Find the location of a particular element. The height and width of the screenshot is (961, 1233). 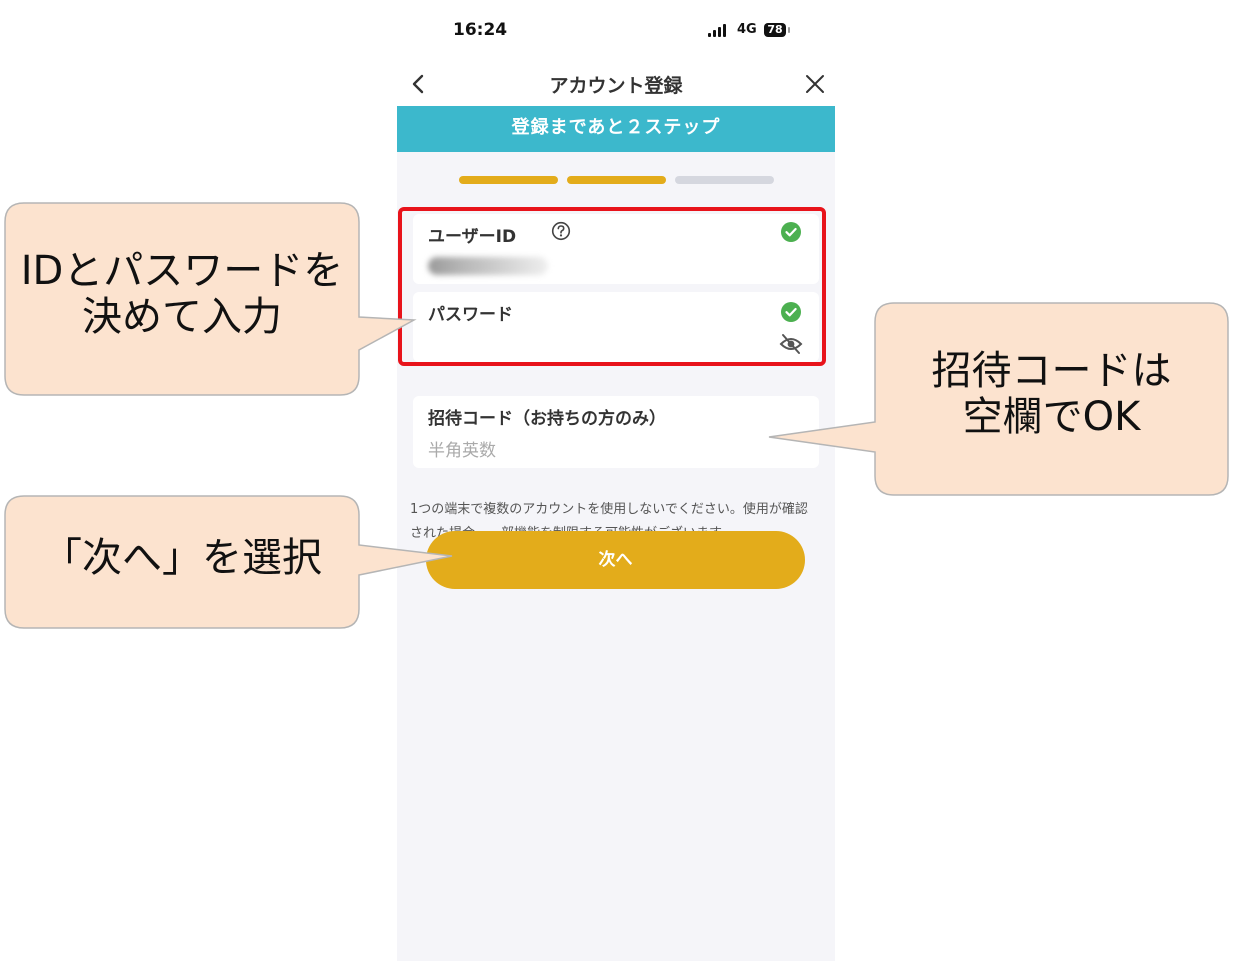

callout-invite-code-text: 招待コードは 空欄でOK is located at coordinates (1051, 394).